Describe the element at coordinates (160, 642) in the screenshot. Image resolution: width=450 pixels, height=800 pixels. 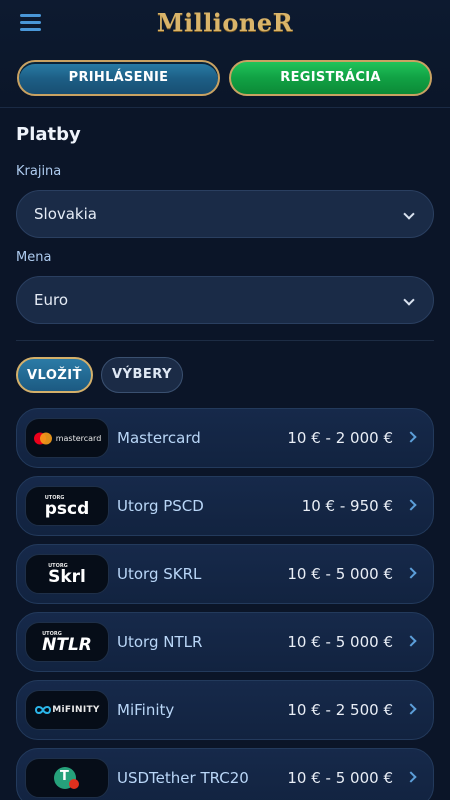
I see `method-name: Utorg NTLR` at that location.